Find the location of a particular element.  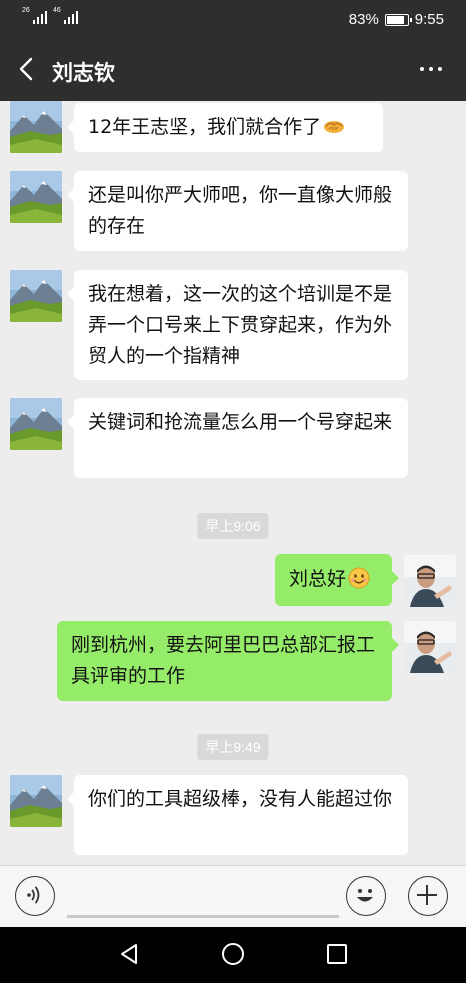

back-button is located at coordinates (27, 69).